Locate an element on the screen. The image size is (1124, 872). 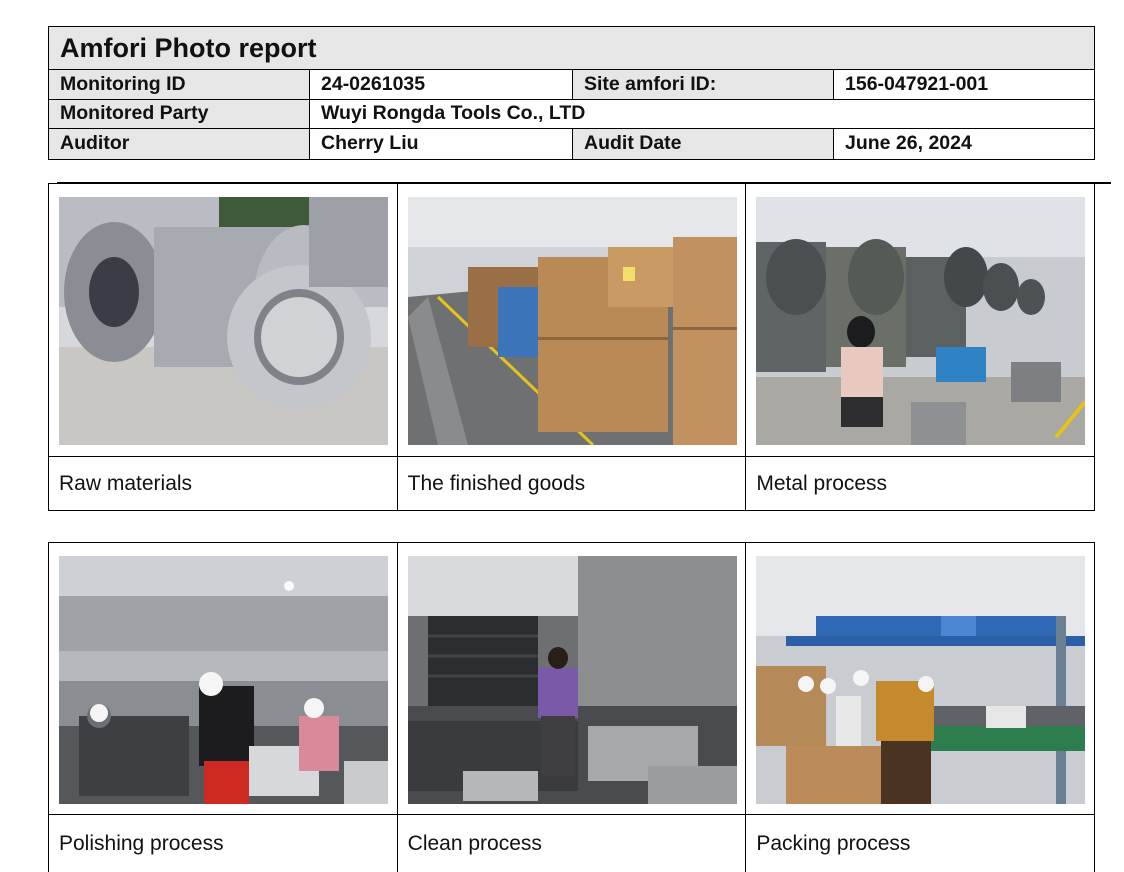
photo-caption: The finished goods is located at coordinates (496, 483).